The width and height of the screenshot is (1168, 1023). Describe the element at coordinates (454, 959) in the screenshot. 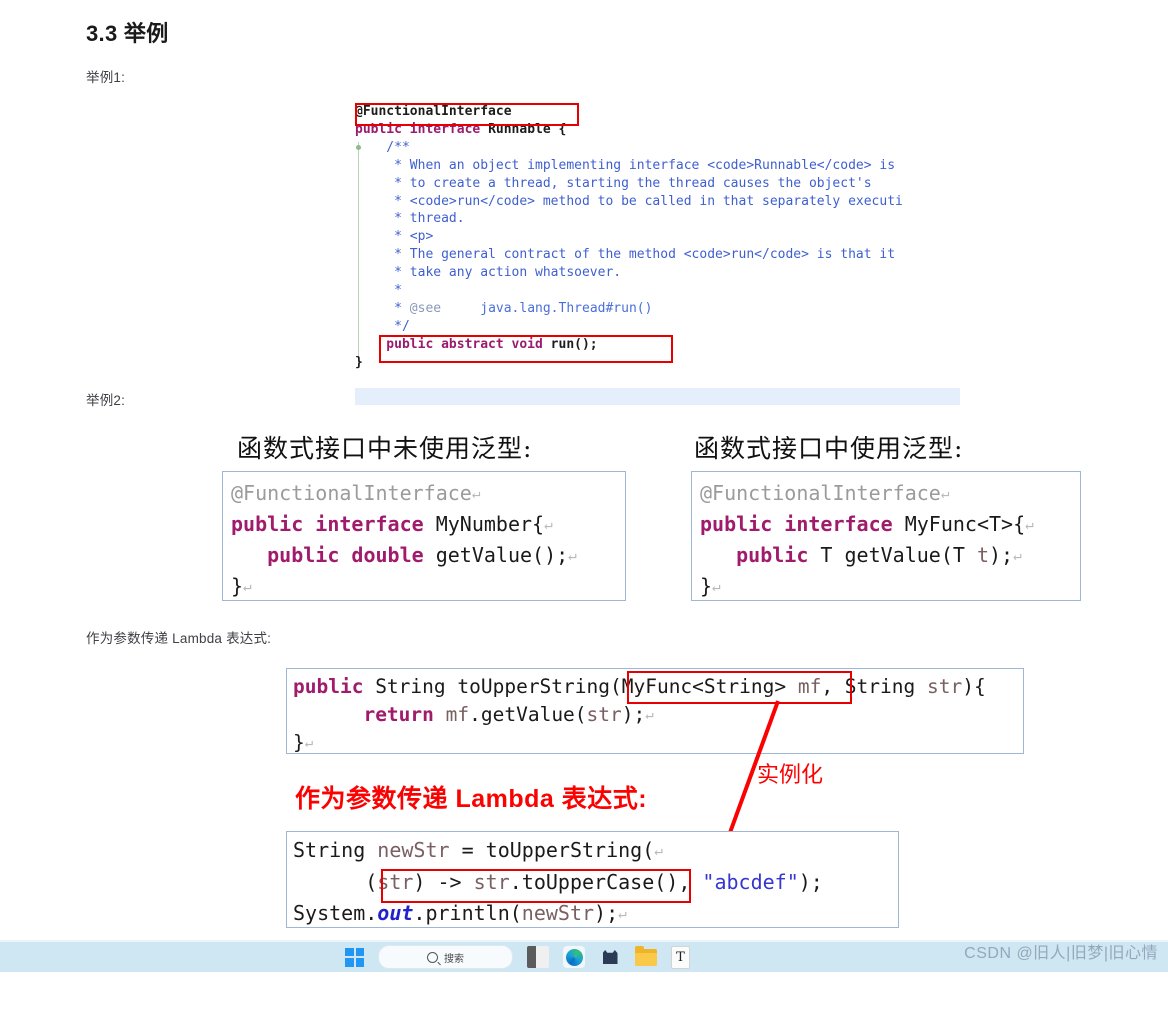

I see `search-placeholder: 搜索` at that location.